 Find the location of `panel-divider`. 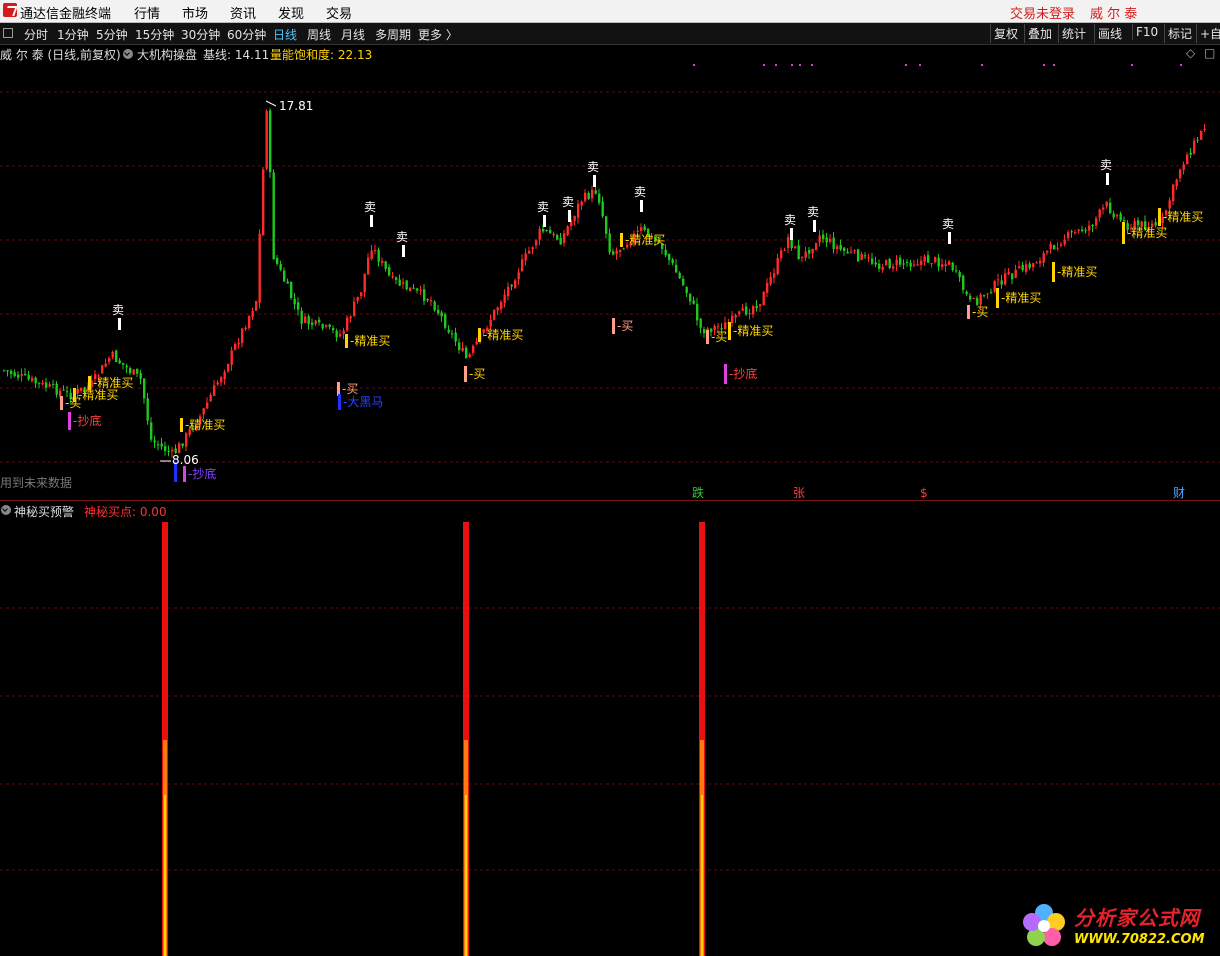

panel-divider is located at coordinates (610, 500).